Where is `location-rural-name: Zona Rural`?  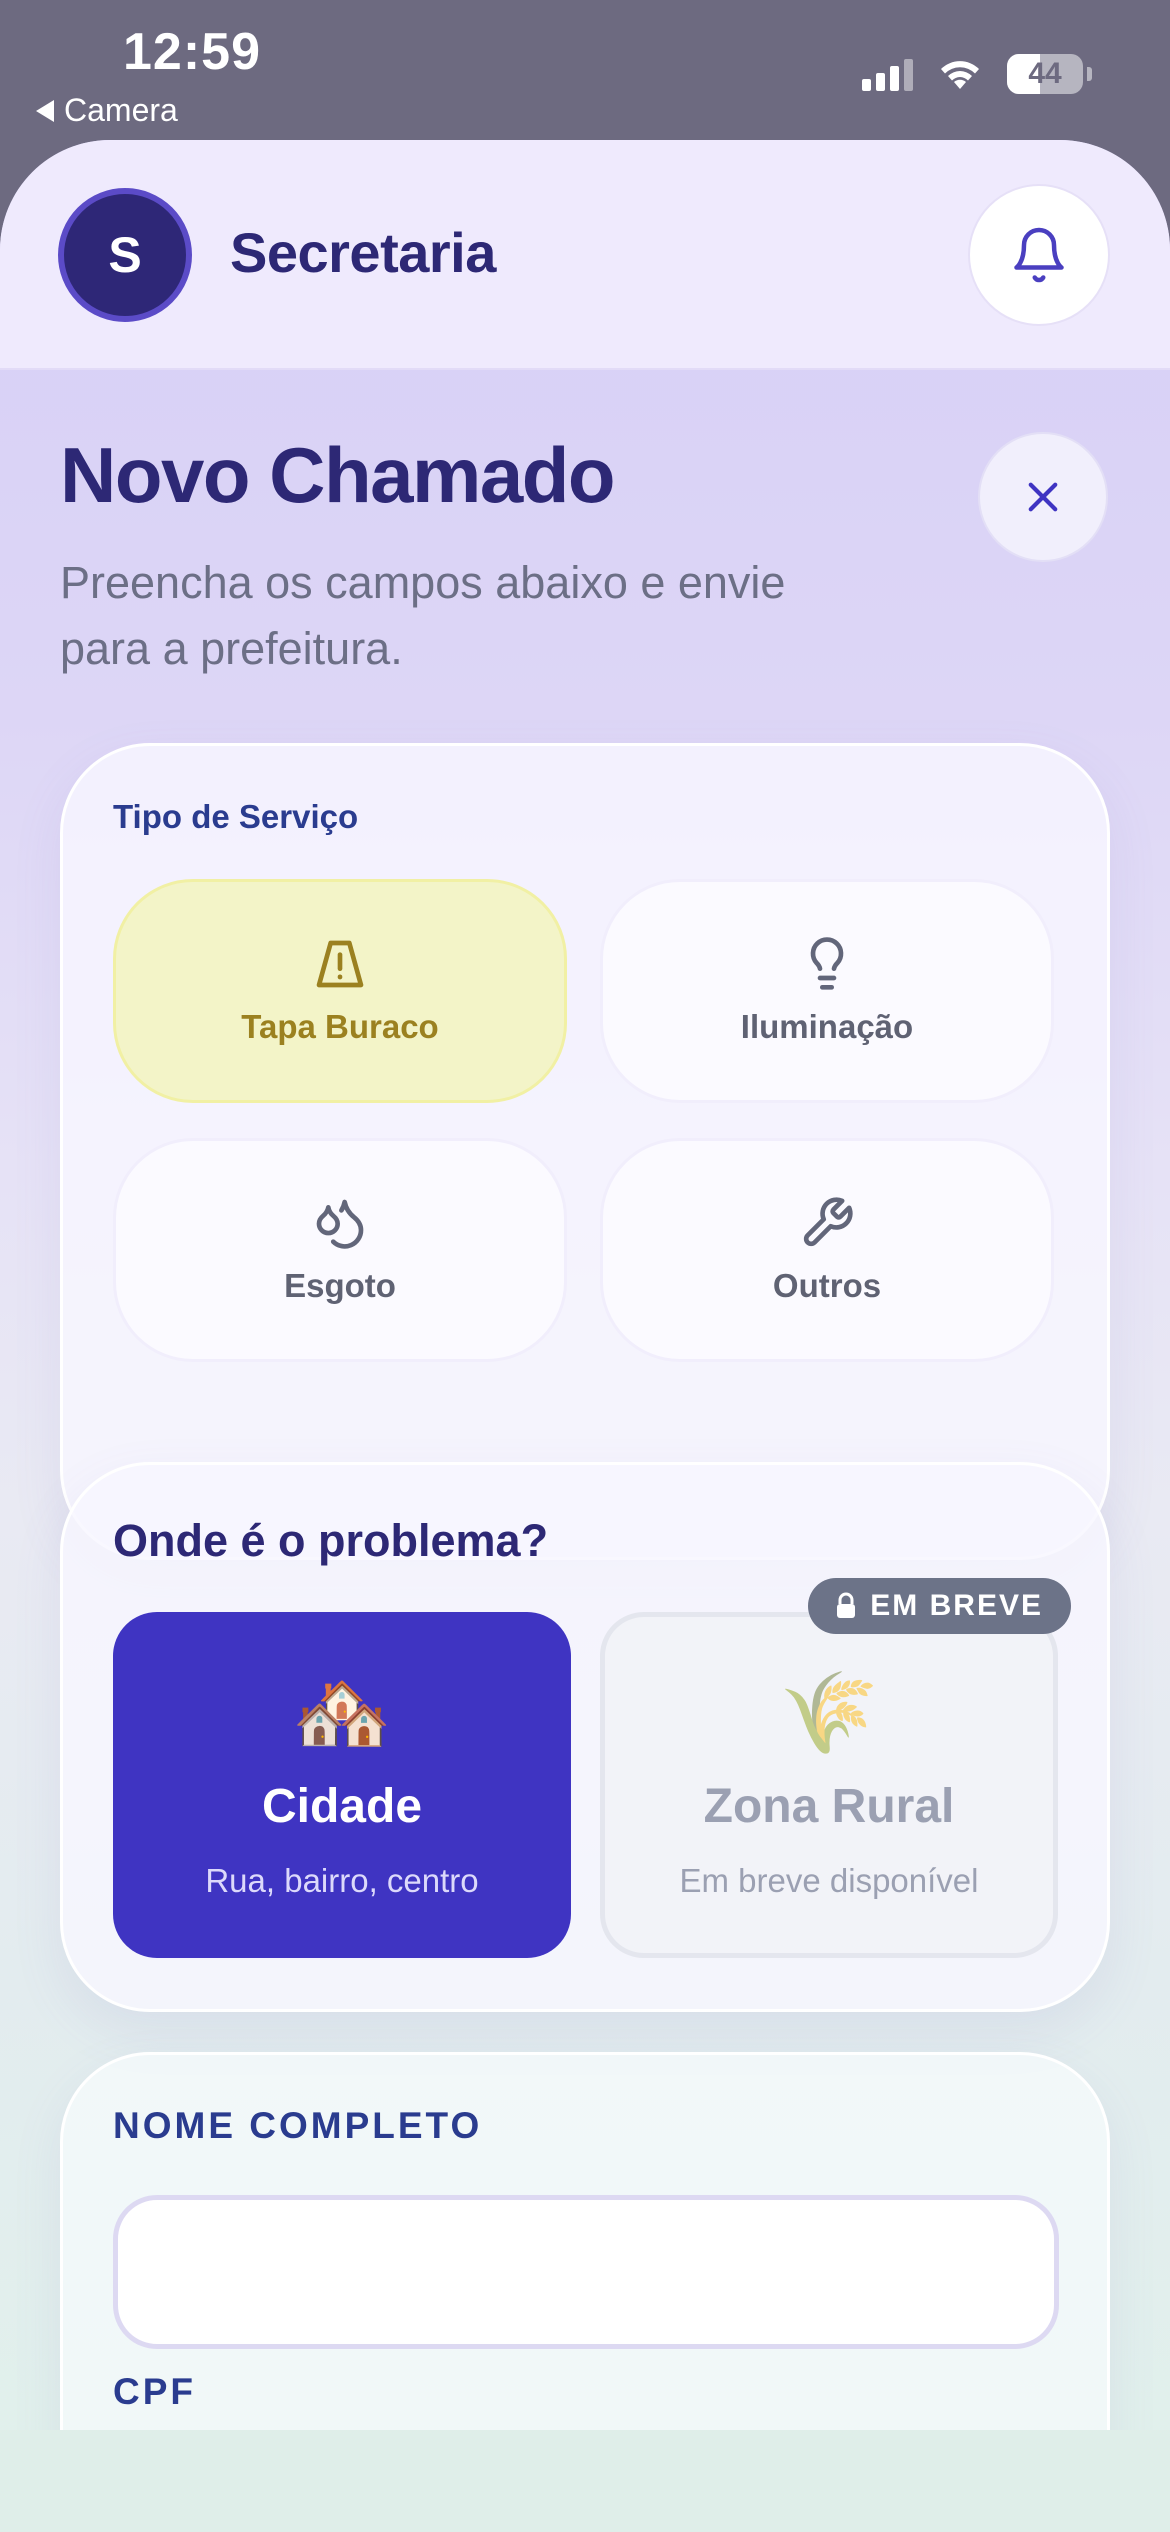
location-rural-name: Zona Rural is located at coordinates (829, 1806).